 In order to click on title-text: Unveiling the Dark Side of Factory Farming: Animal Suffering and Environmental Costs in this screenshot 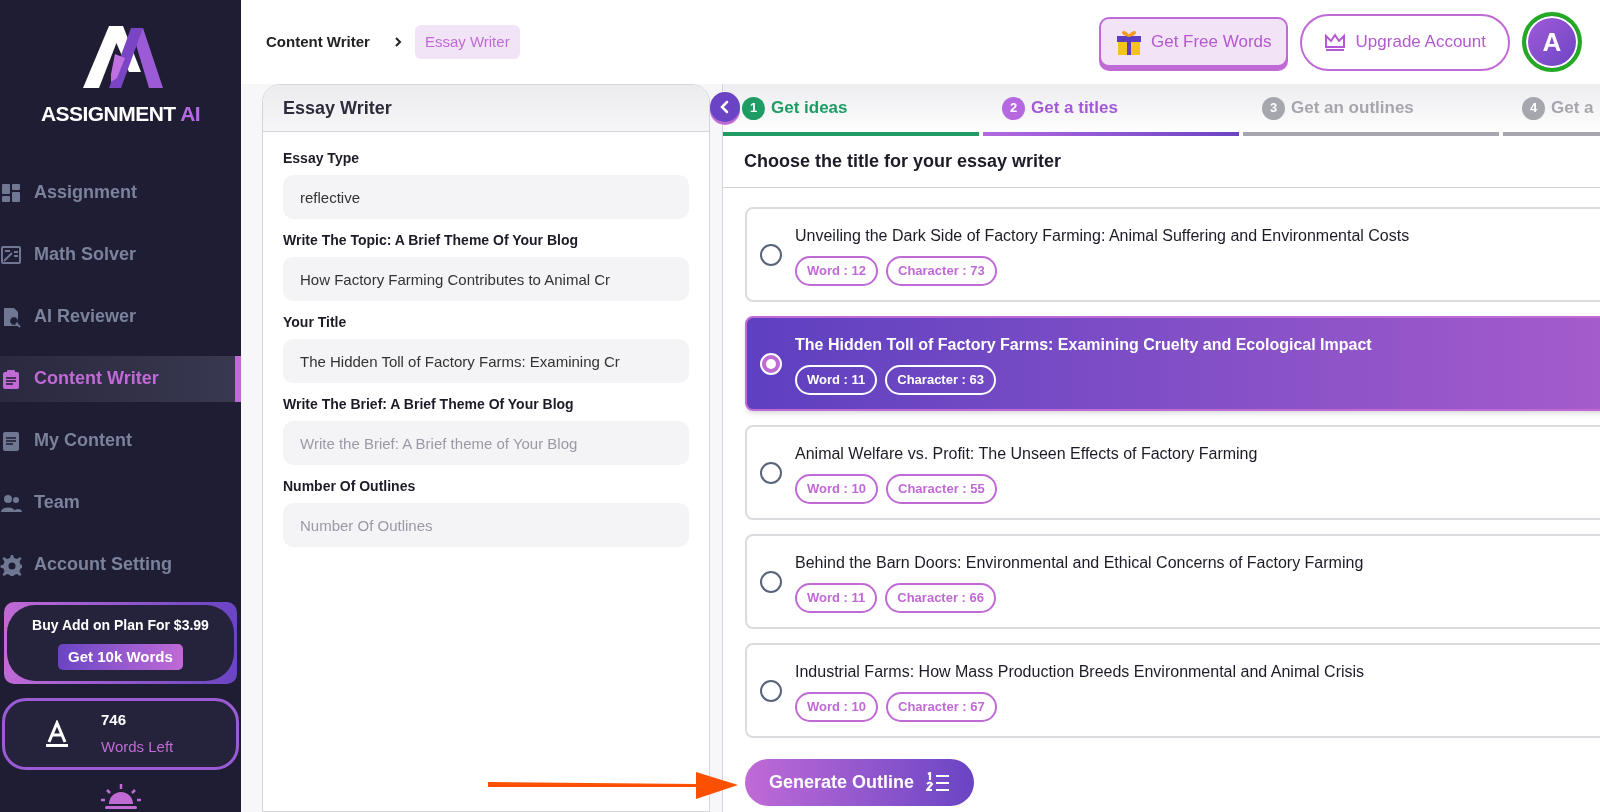, I will do `click(1102, 235)`.